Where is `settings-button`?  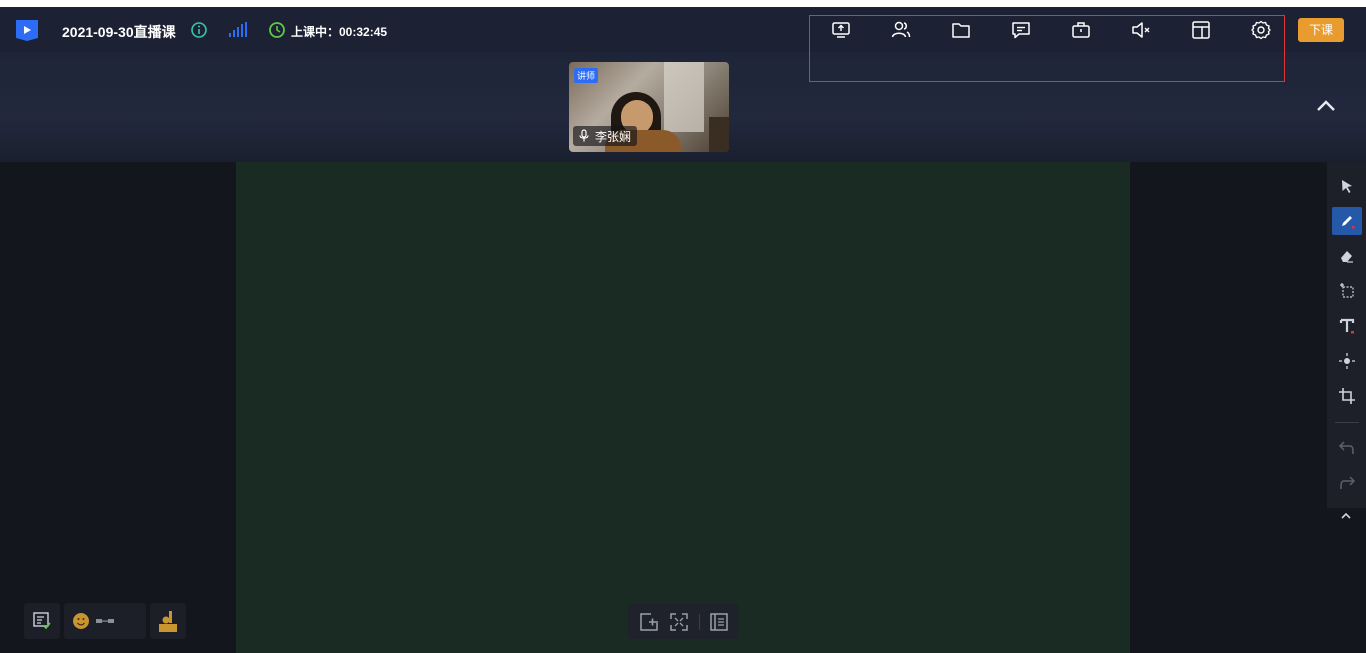
settings-button is located at coordinates (1261, 30).